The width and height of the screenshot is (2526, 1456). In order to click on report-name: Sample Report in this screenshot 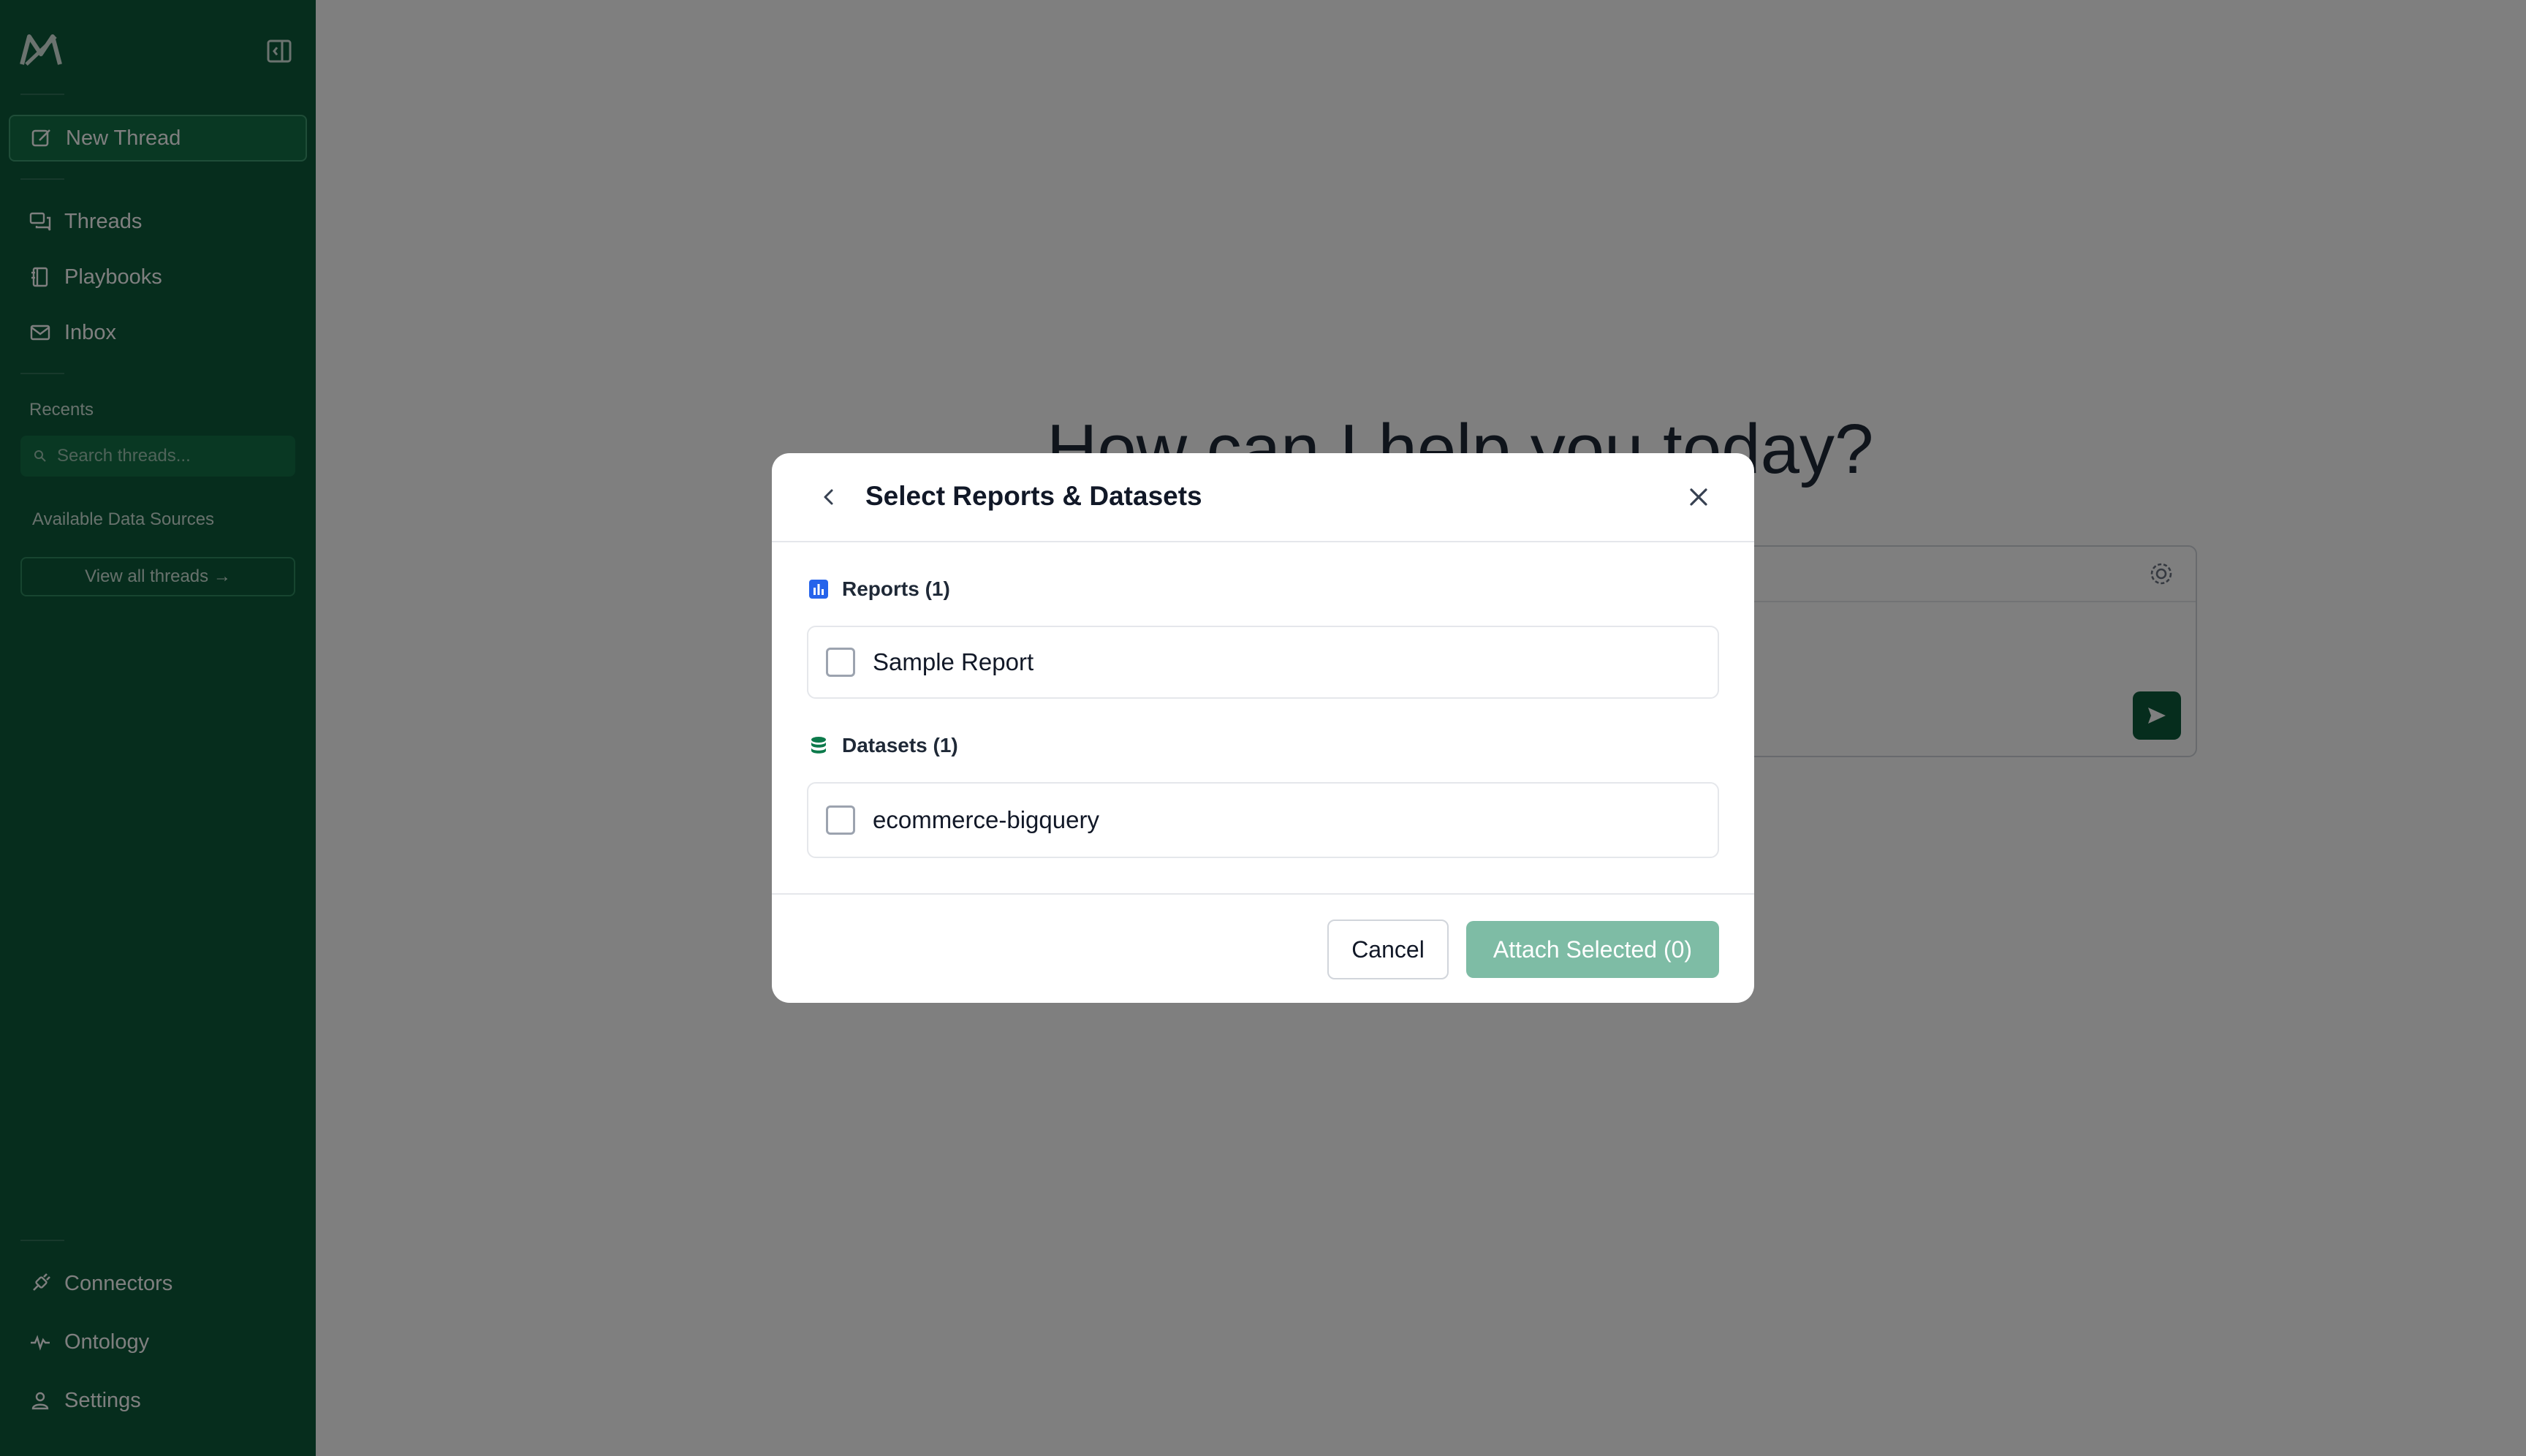, I will do `click(953, 661)`.